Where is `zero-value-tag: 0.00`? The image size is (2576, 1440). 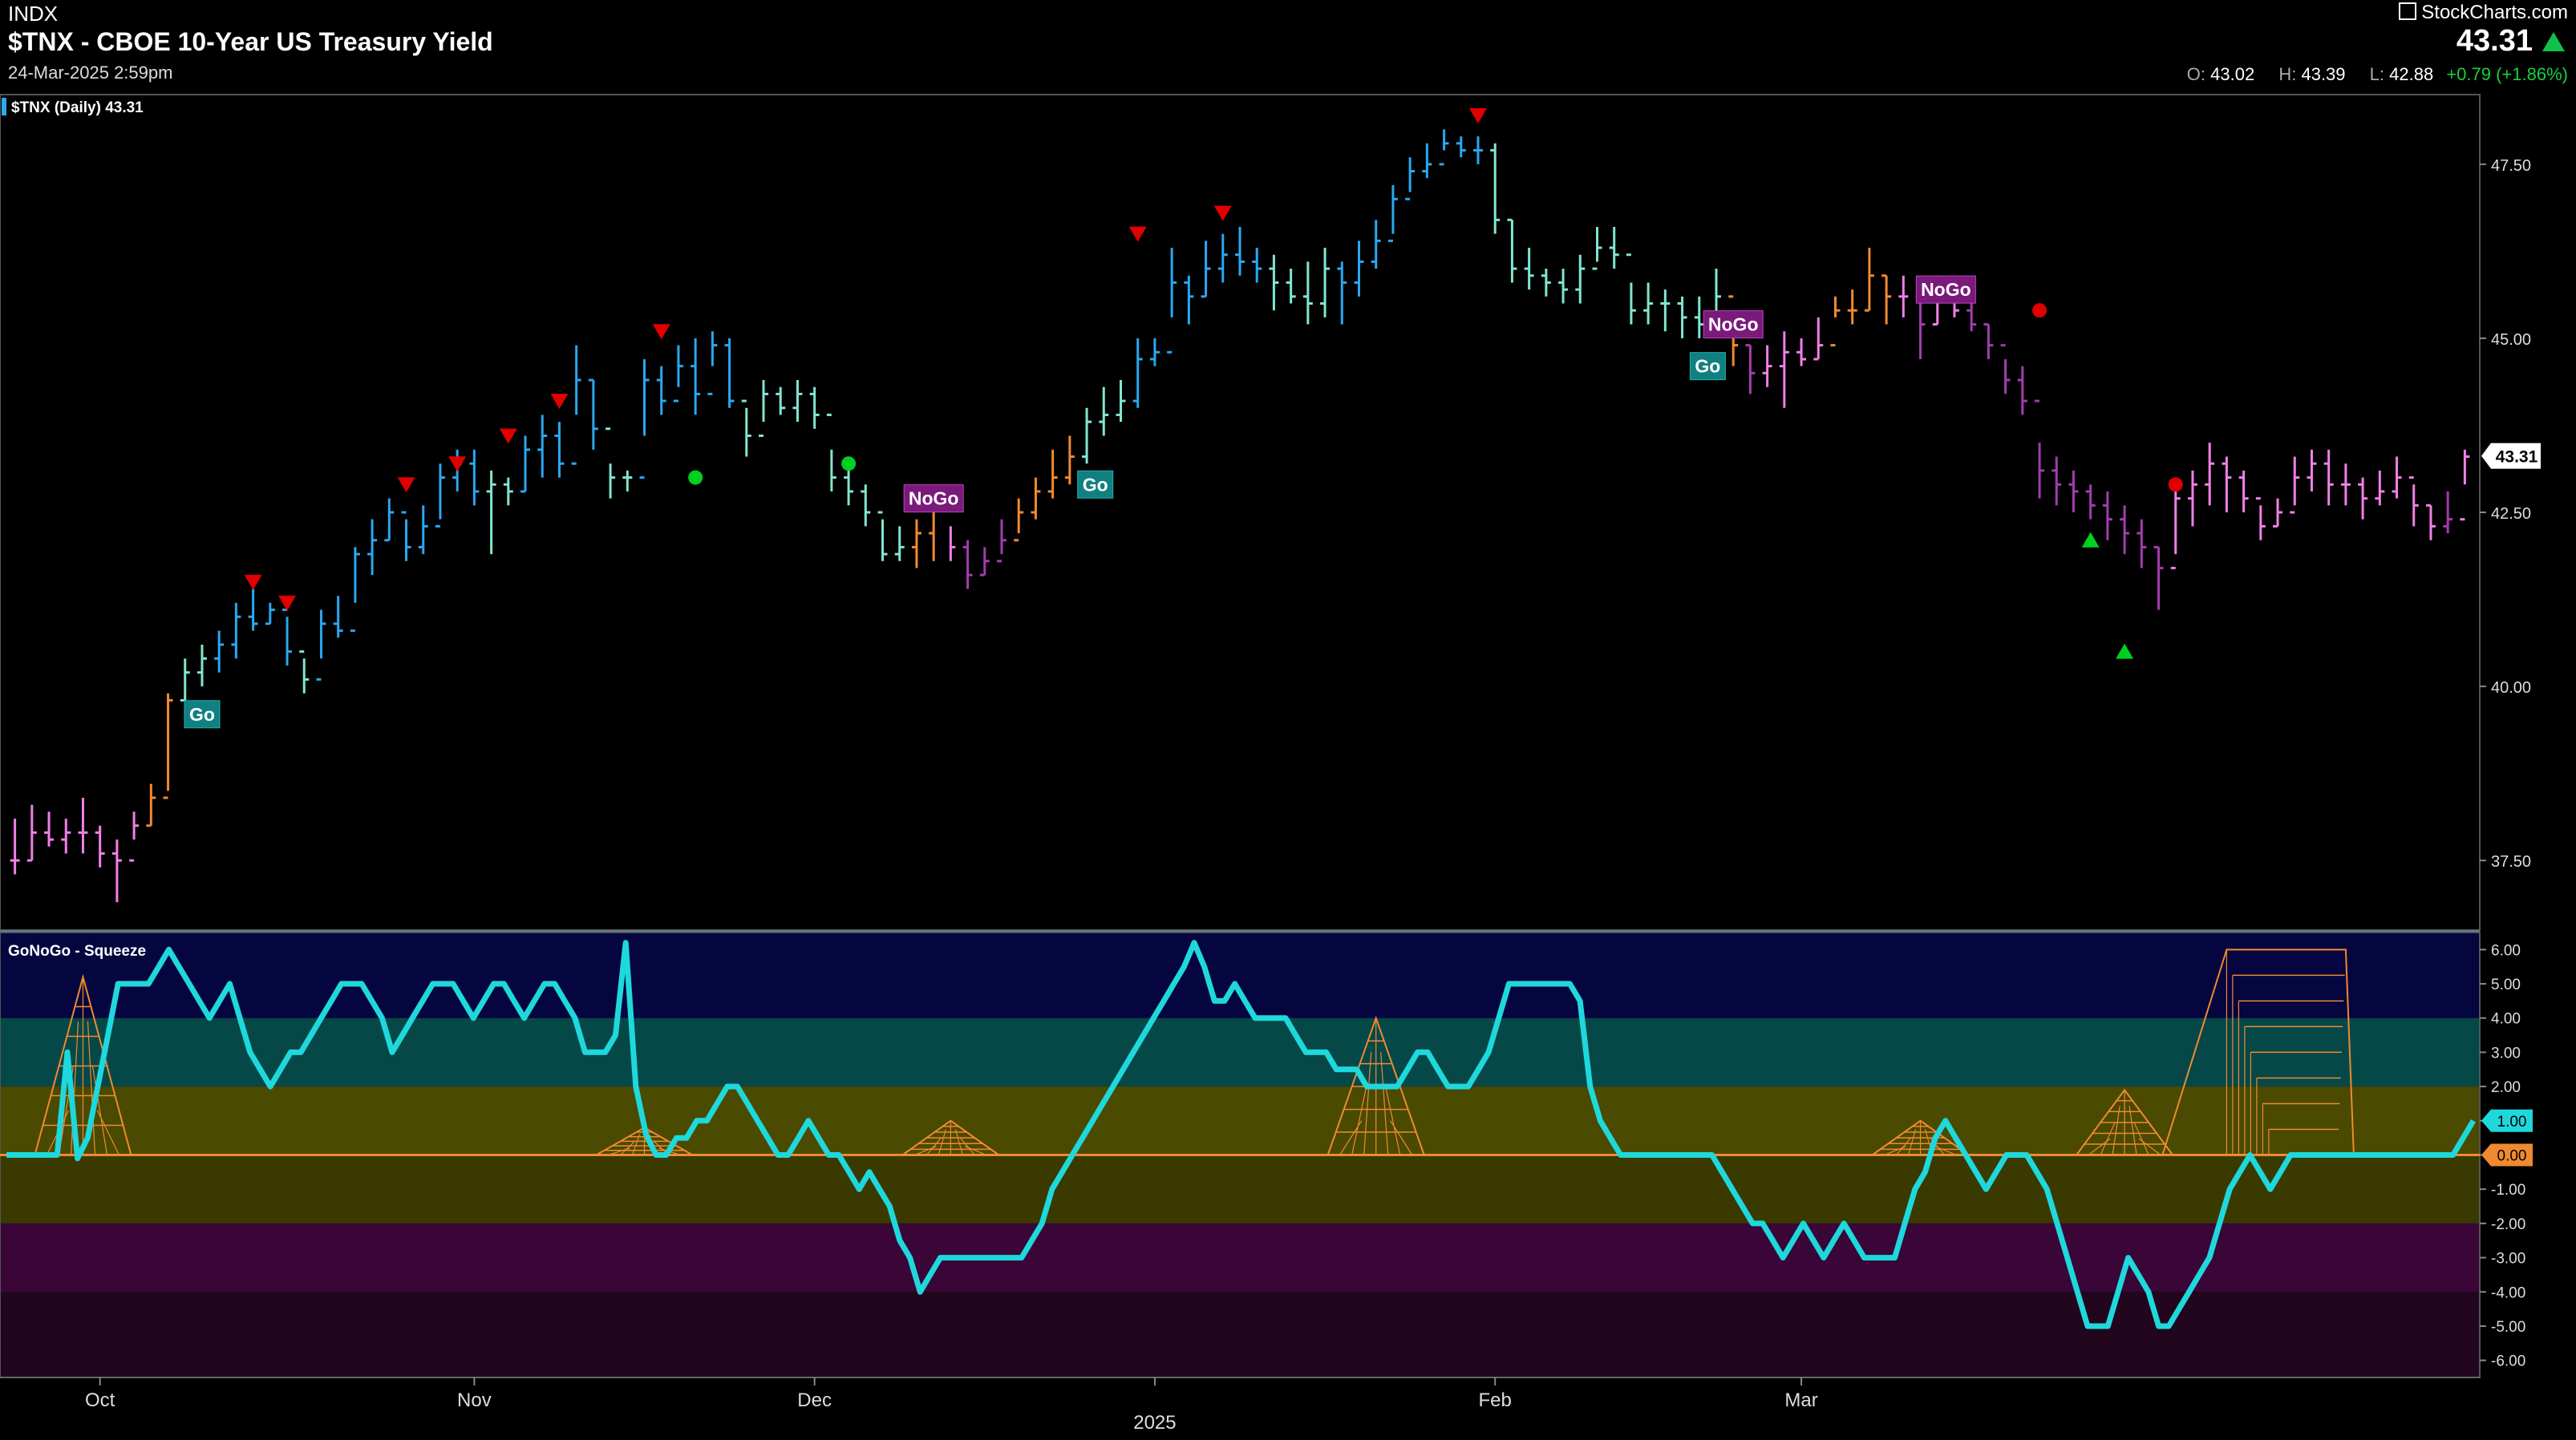
zero-value-tag: 0.00 is located at coordinates (2507, 1155).